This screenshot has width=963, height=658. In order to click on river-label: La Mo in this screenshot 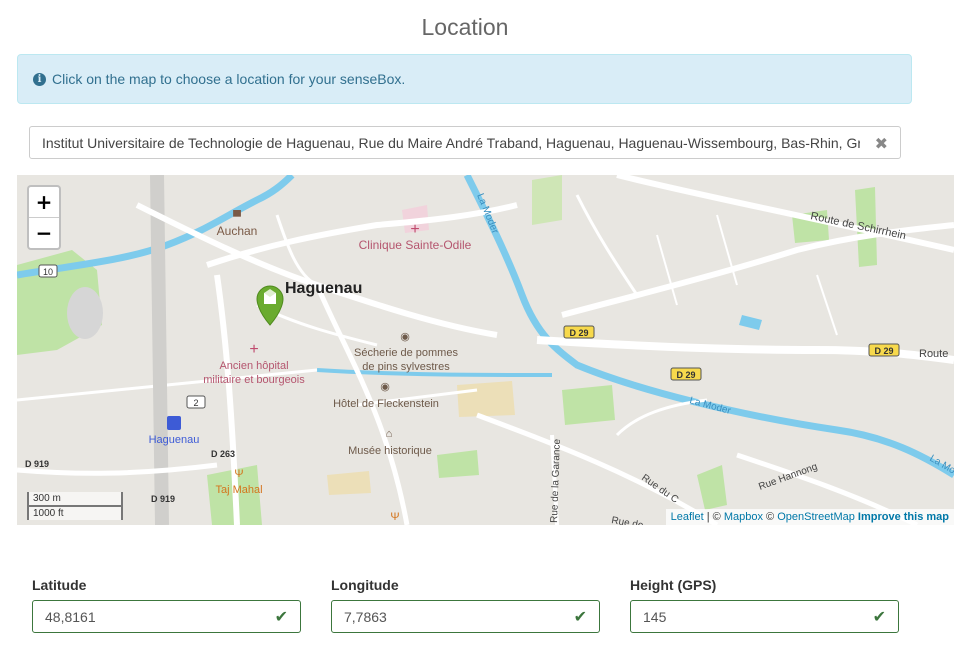, I will do `click(941, 465)`.